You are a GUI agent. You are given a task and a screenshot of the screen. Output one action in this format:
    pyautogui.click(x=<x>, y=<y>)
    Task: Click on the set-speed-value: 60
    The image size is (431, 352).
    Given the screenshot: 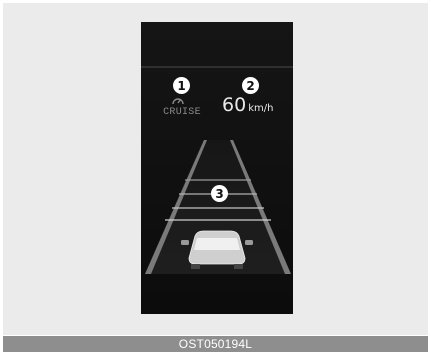 What is the action you would take?
    pyautogui.click(x=234, y=105)
    